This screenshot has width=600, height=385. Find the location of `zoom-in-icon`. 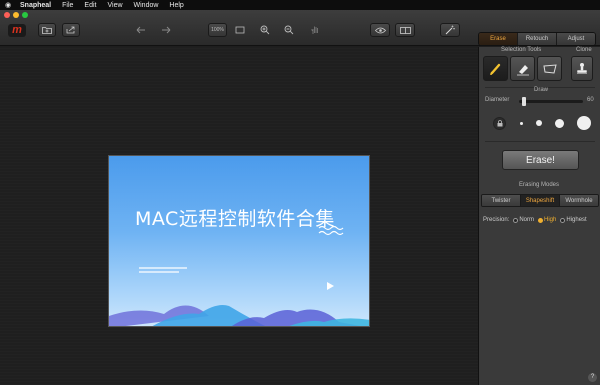

zoom-in-icon is located at coordinates (265, 30).